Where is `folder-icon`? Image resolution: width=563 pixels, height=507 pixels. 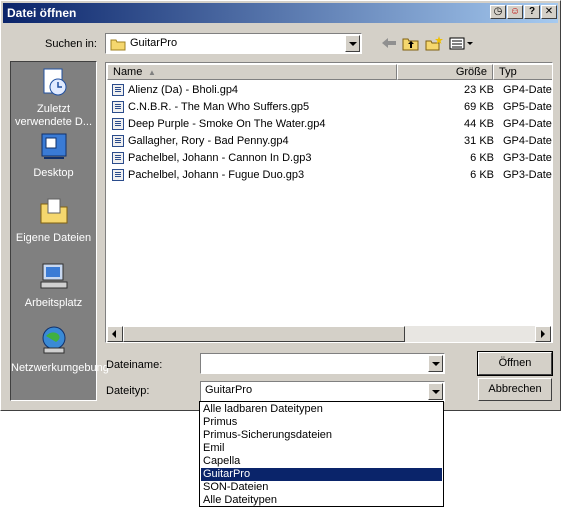 folder-icon is located at coordinates (118, 45).